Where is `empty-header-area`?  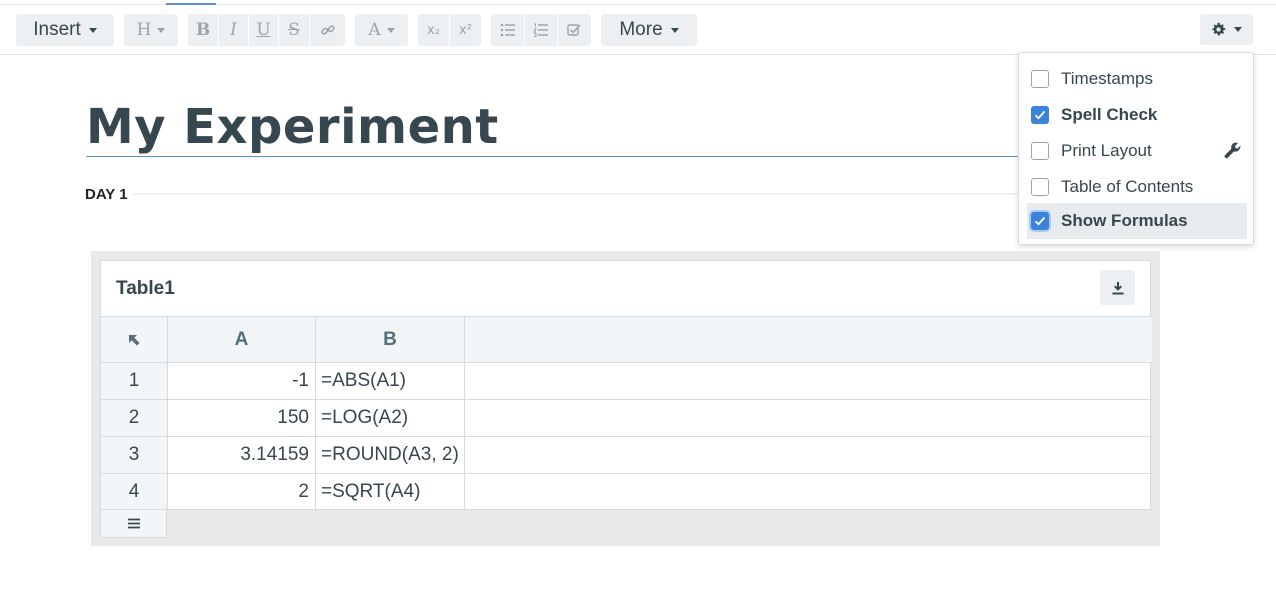 empty-header-area is located at coordinates (808, 339).